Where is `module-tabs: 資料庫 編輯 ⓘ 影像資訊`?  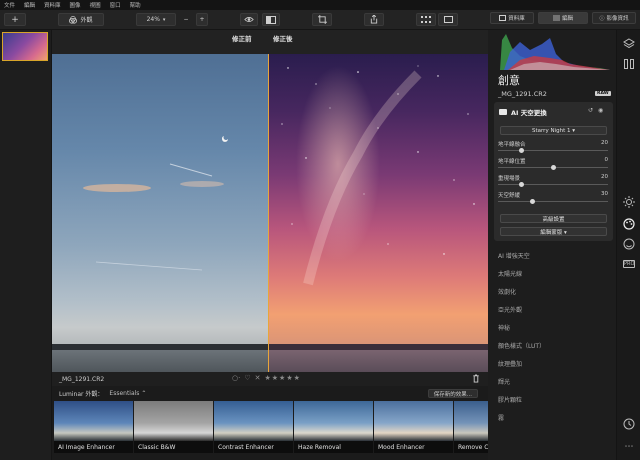
module-tabs: 資料庫 編輯 ⓘ 影像資訊 is located at coordinates (563, 19).